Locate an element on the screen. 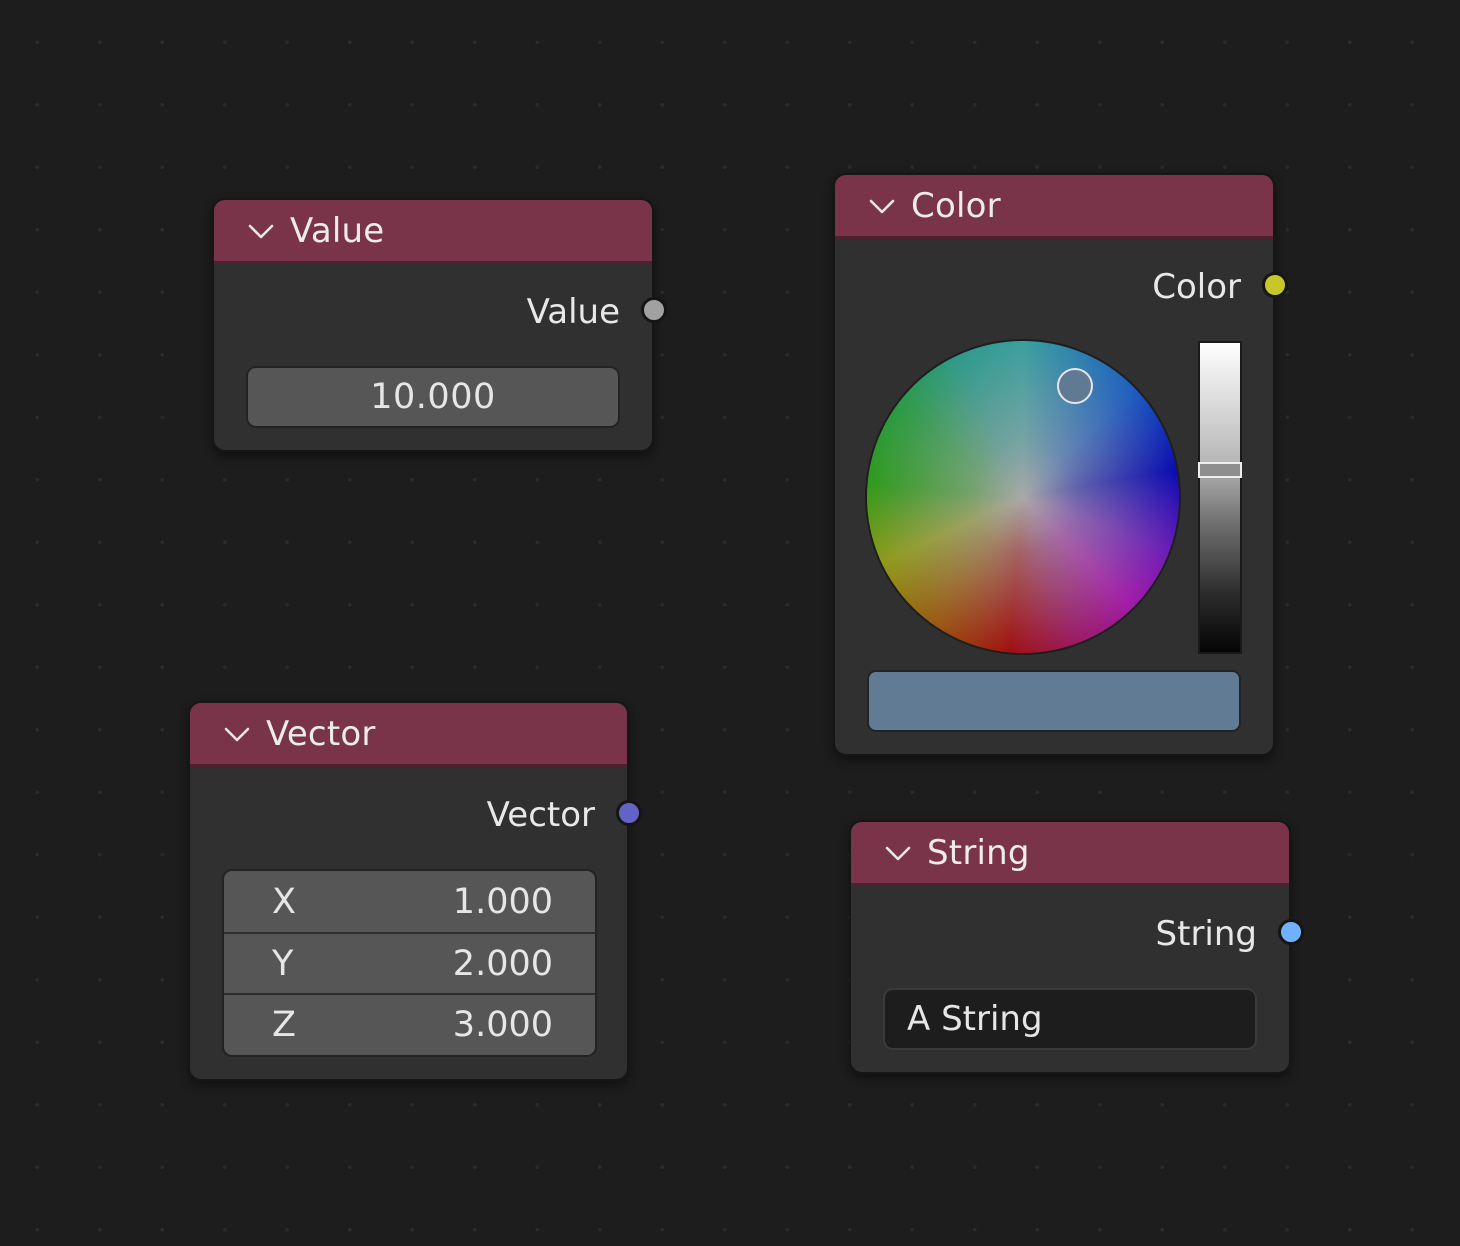 Image resolution: width=1460 pixels, height=1246 pixels. output-row: Color is located at coordinates (1212, 287).